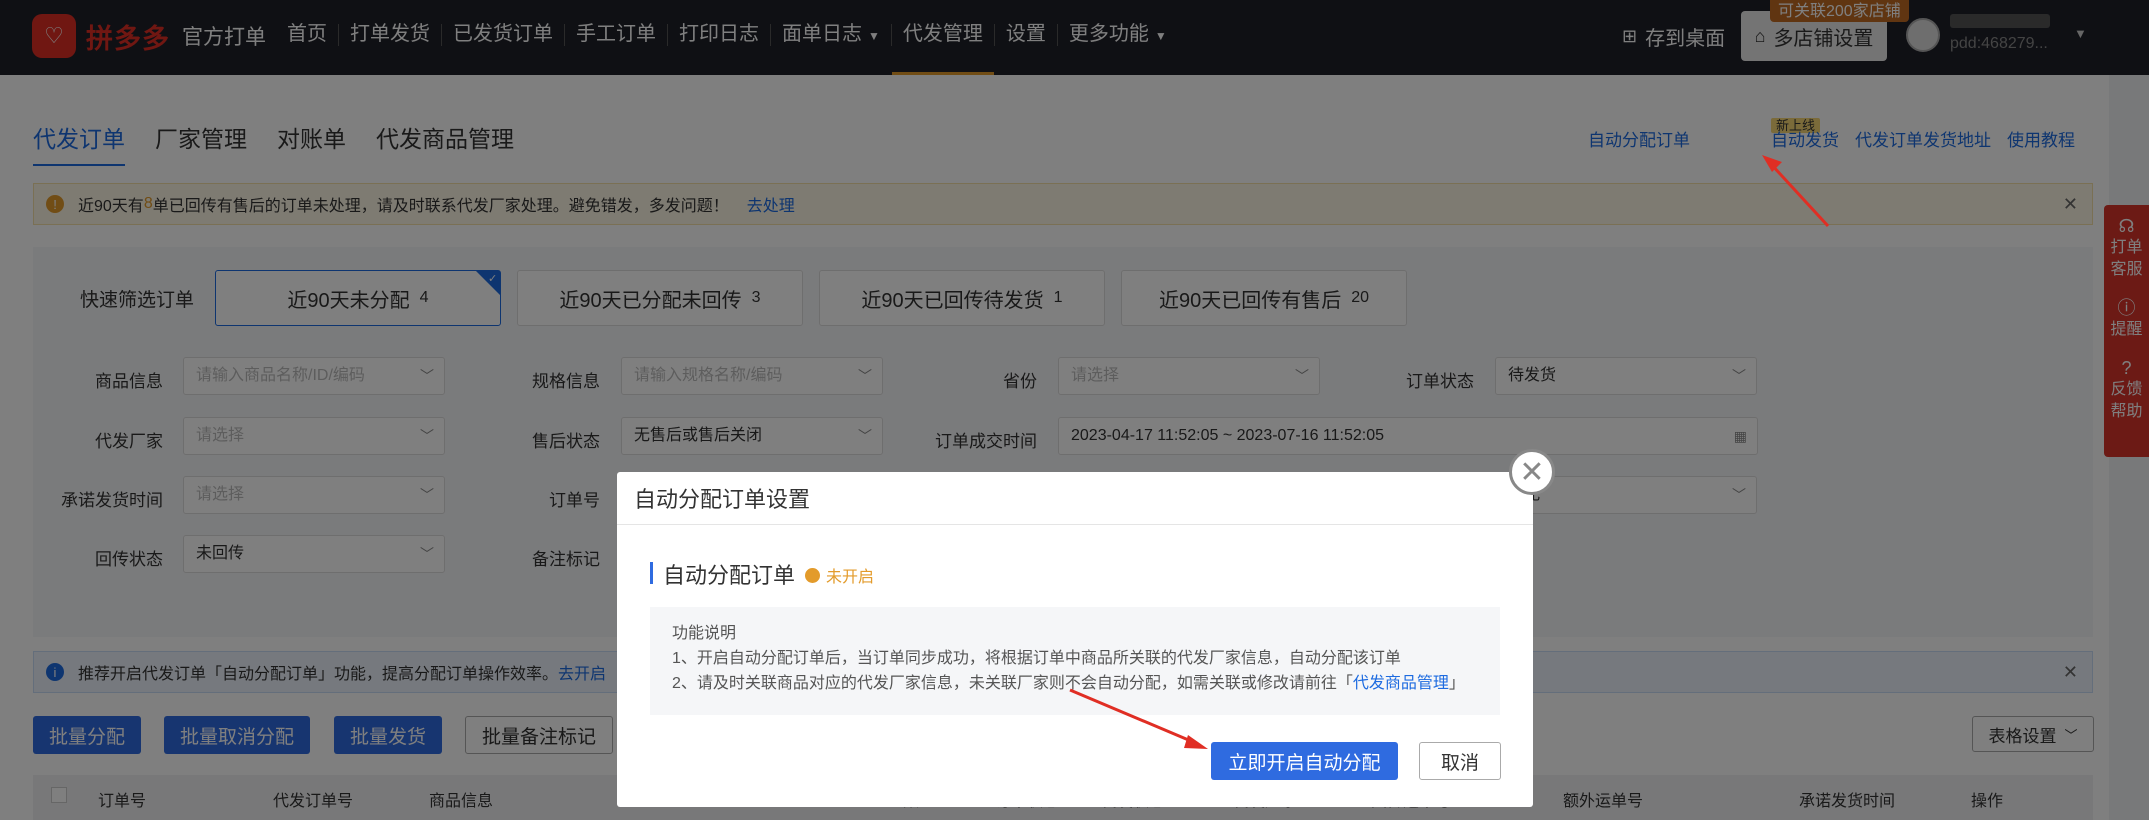 The width and height of the screenshot is (2149, 820). What do you see at coordinates (1075, 524) in the screenshot?
I see `modal-divider` at bounding box center [1075, 524].